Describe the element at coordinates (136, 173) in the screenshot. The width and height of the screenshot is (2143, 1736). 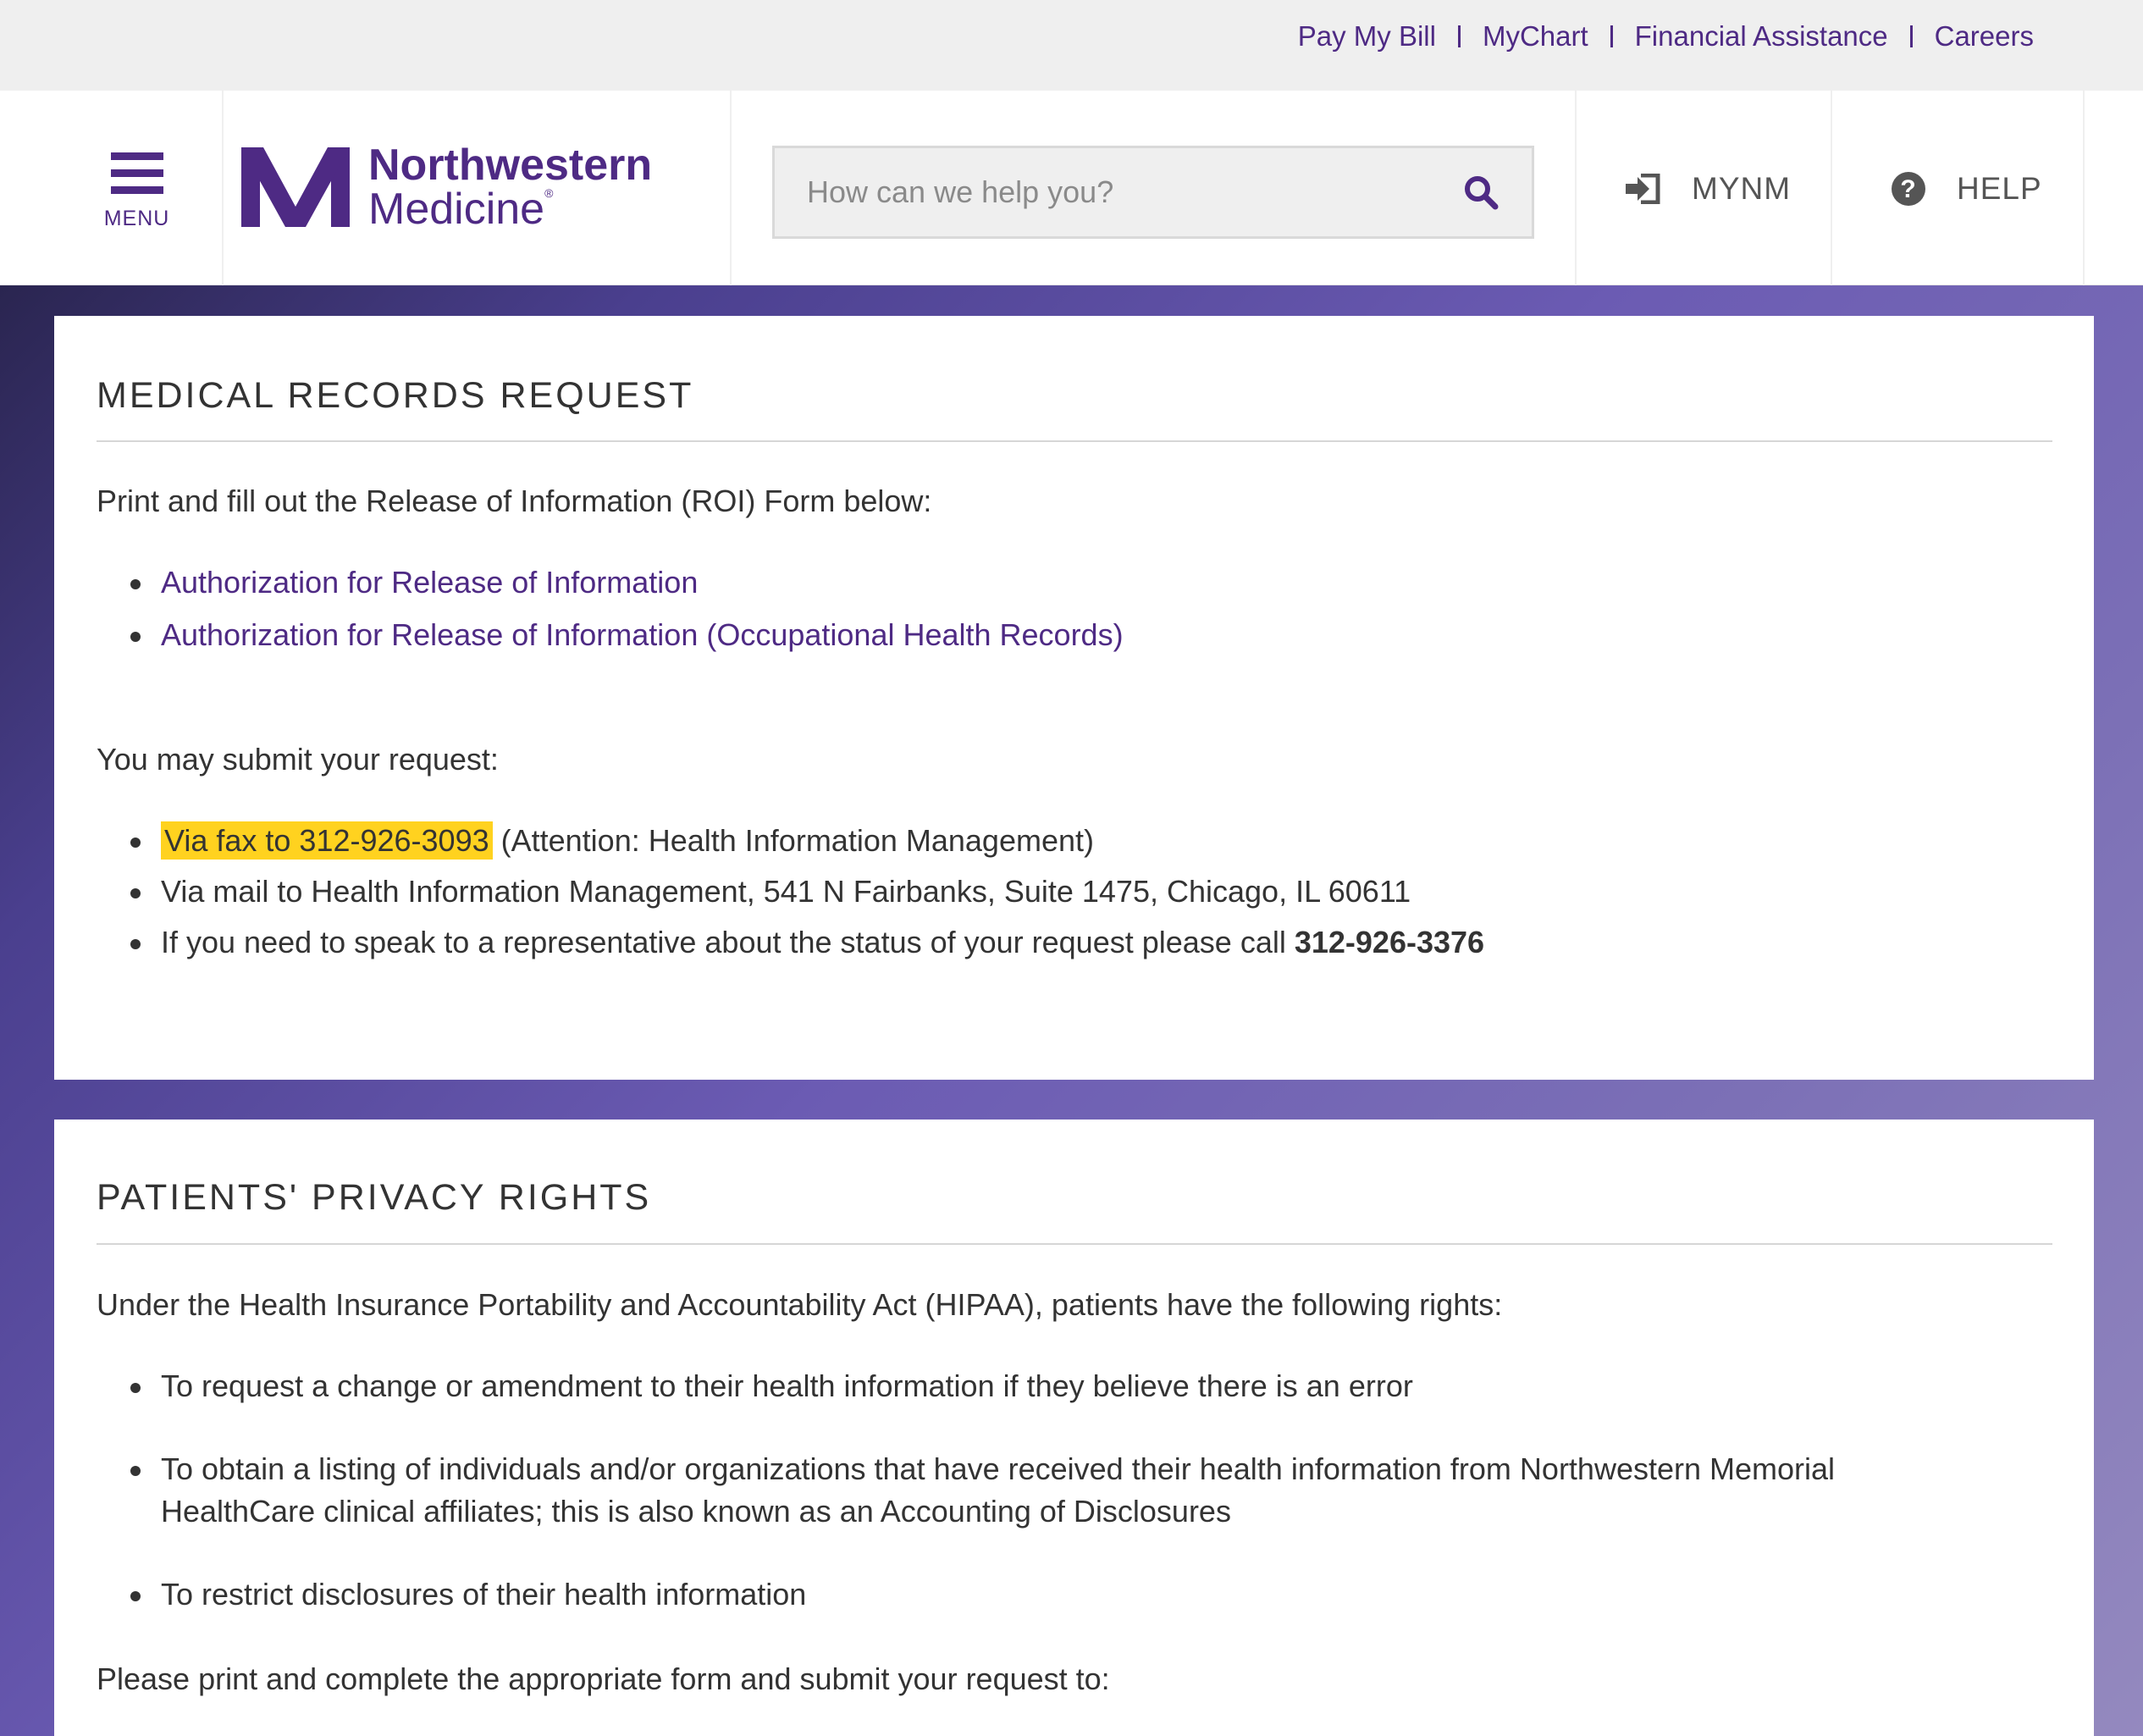
I see `hamburger-icon` at that location.